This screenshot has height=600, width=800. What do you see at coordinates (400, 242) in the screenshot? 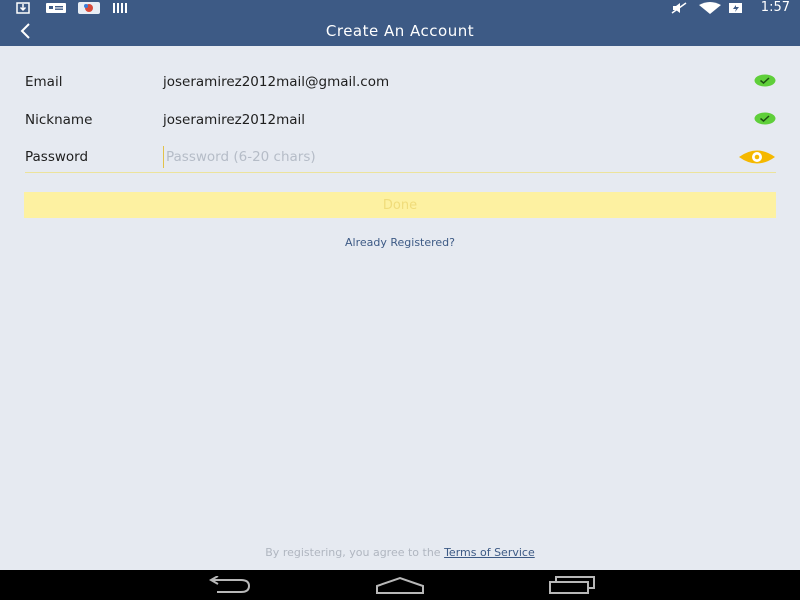
I see `already-registered-link: Already Registered?` at bounding box center [400, 242].